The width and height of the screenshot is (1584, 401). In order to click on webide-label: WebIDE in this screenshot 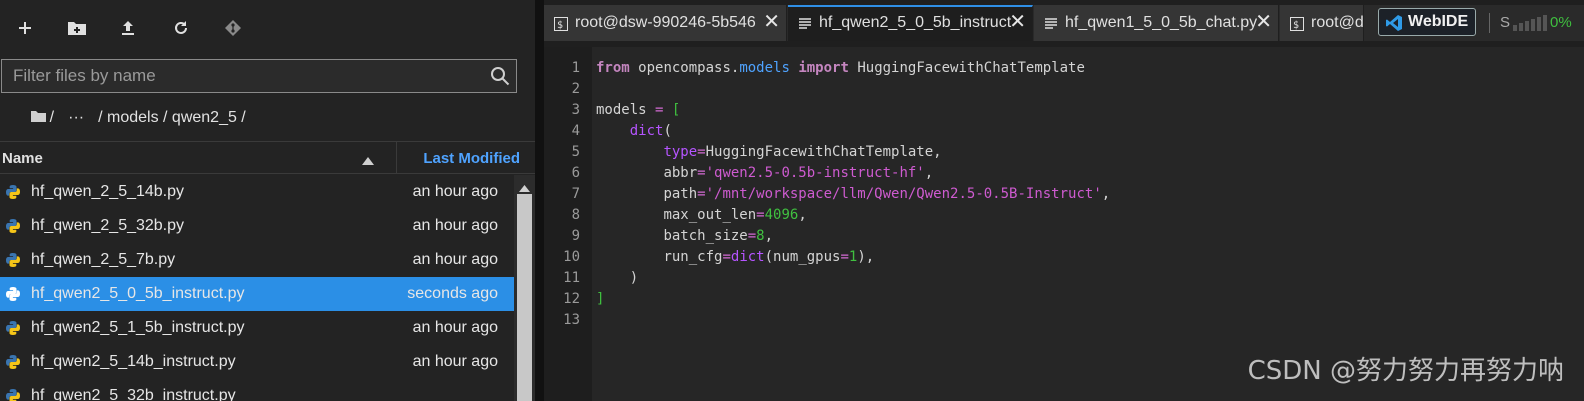, I will do `click(1438, 21)`.